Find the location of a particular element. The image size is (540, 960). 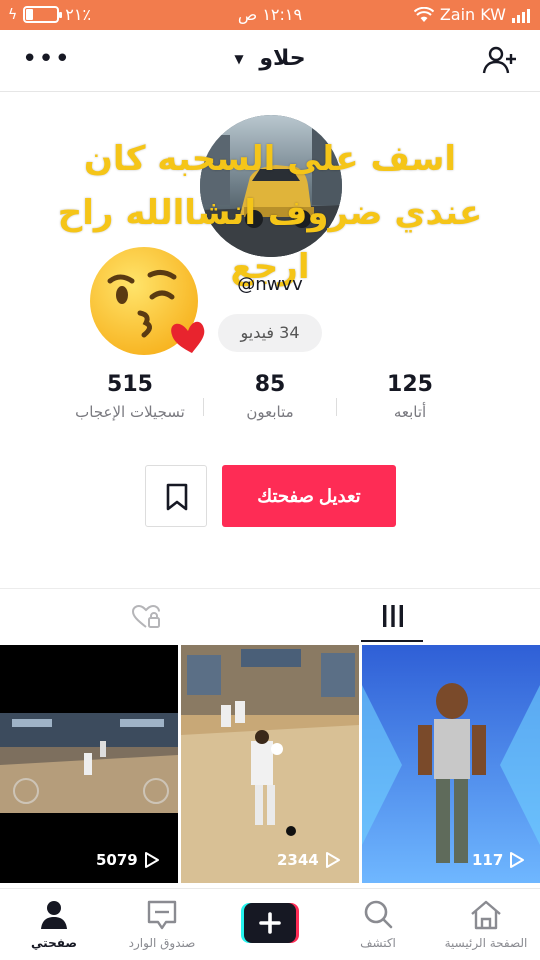

videos-count-pill: 34 فيديو is located at coordinates (270, 333).